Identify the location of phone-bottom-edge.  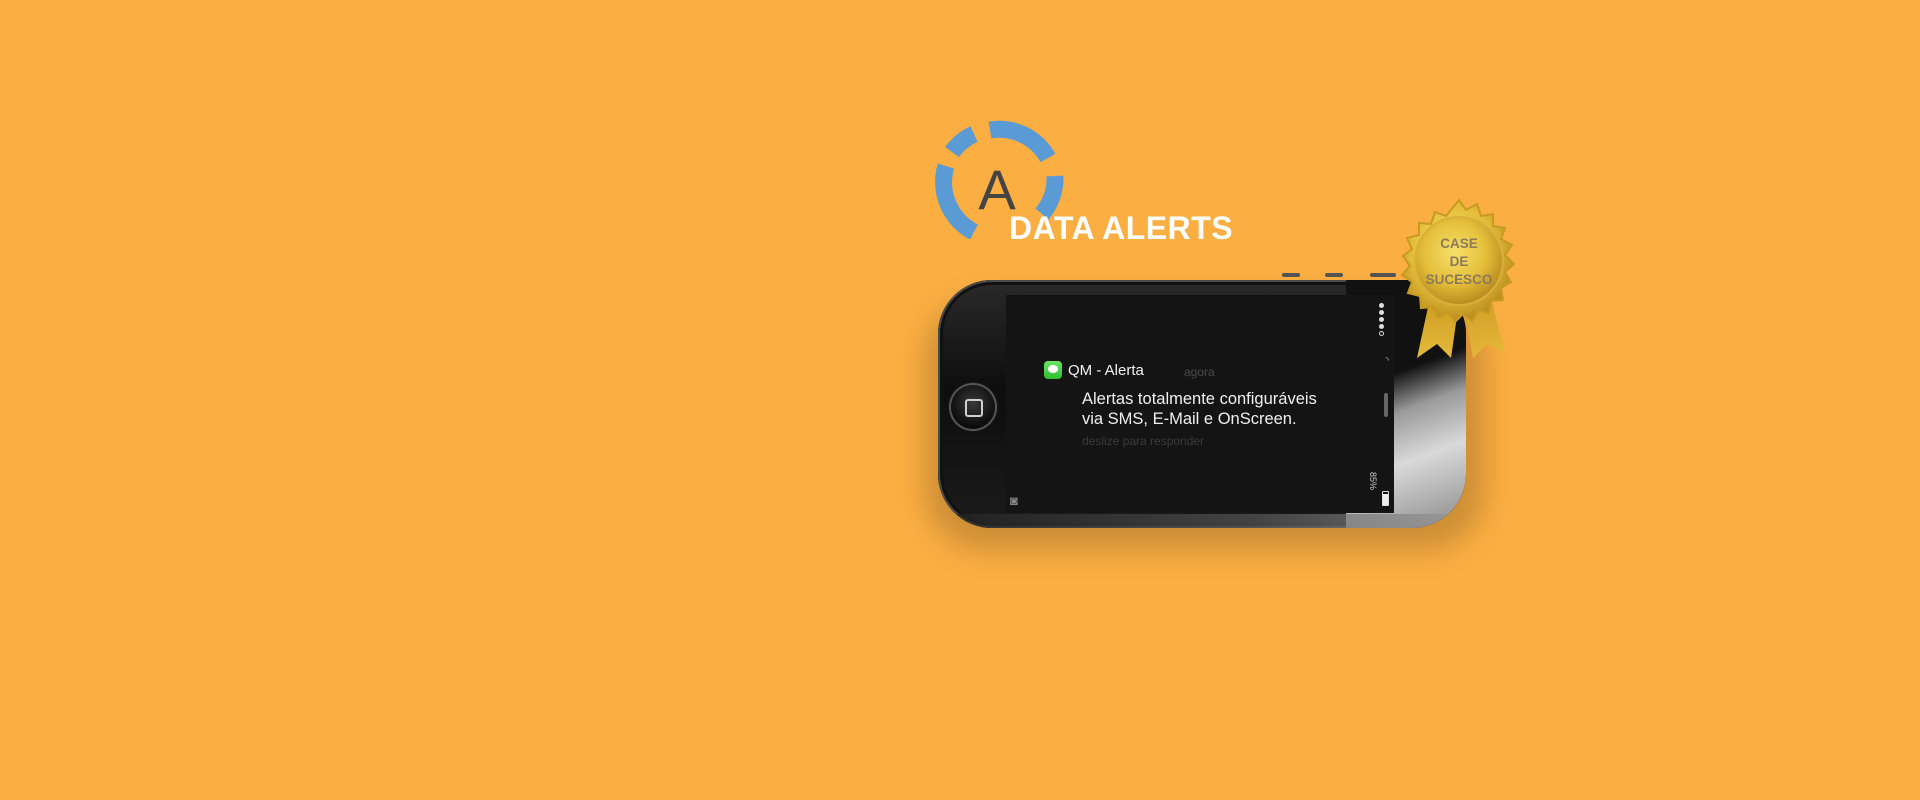
(1202, 521).